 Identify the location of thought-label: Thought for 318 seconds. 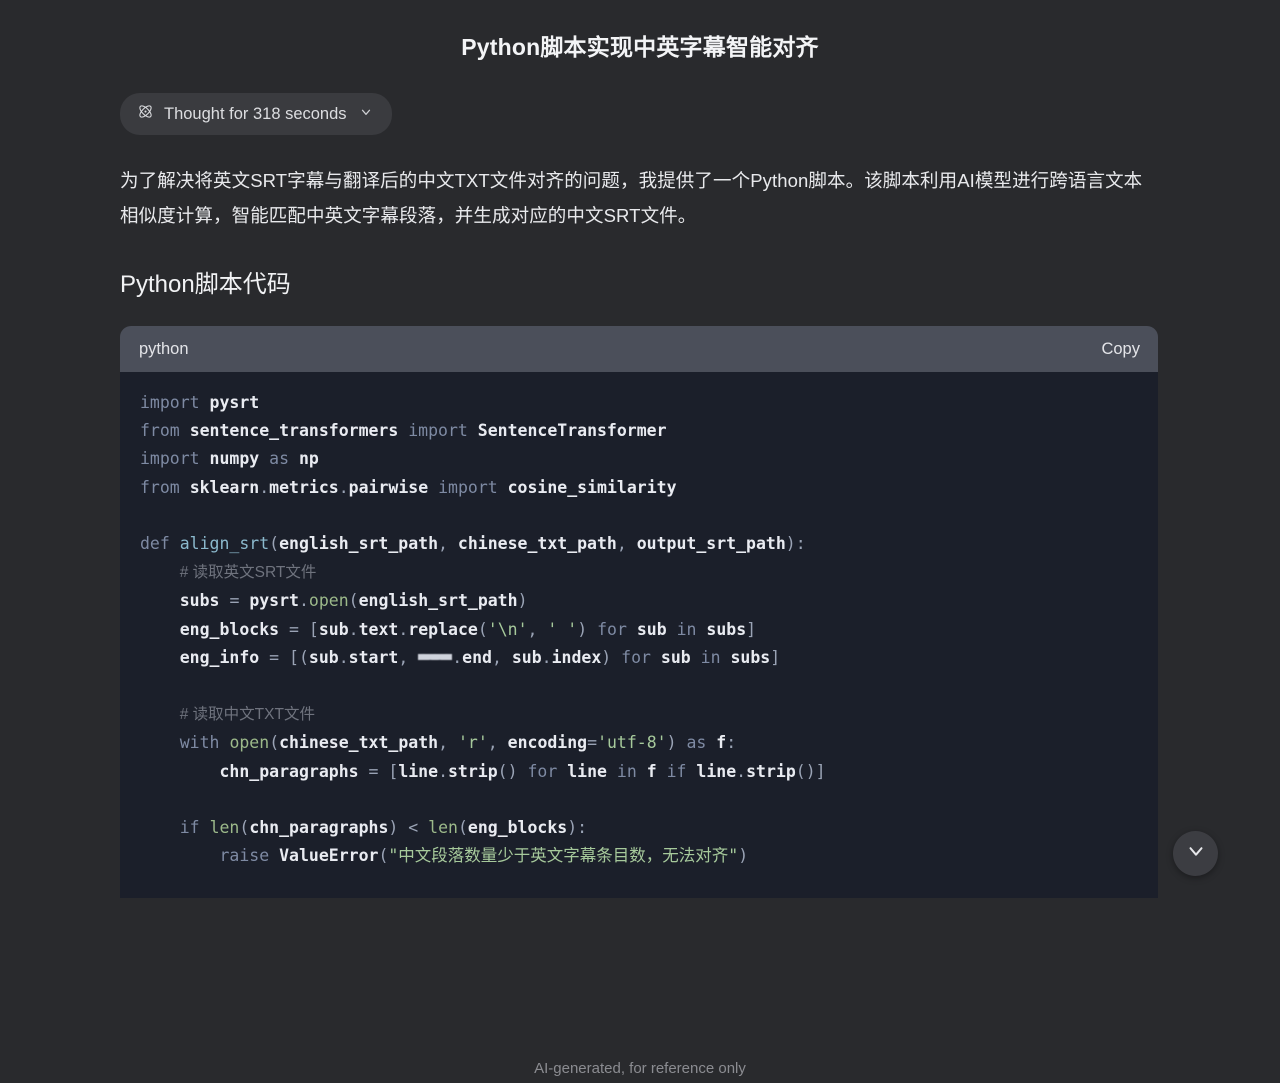
(255, 114).